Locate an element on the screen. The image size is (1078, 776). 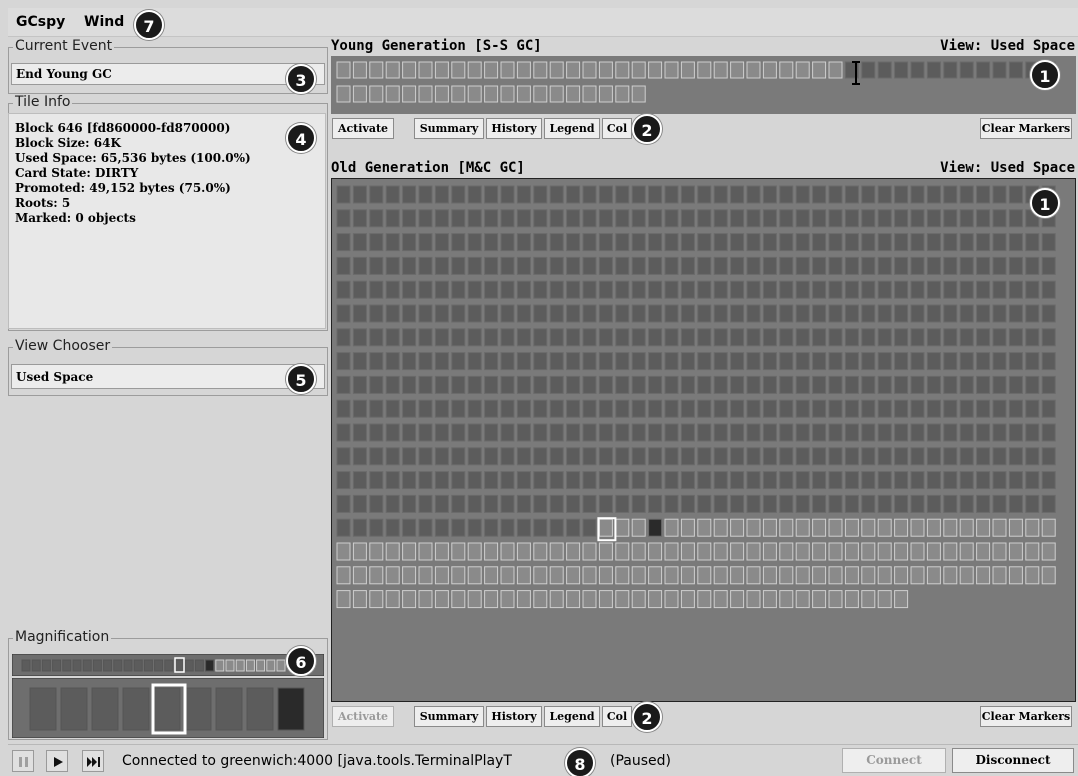
tile-info-line: Marked: 0 objects is located at coordinates (75, 218).